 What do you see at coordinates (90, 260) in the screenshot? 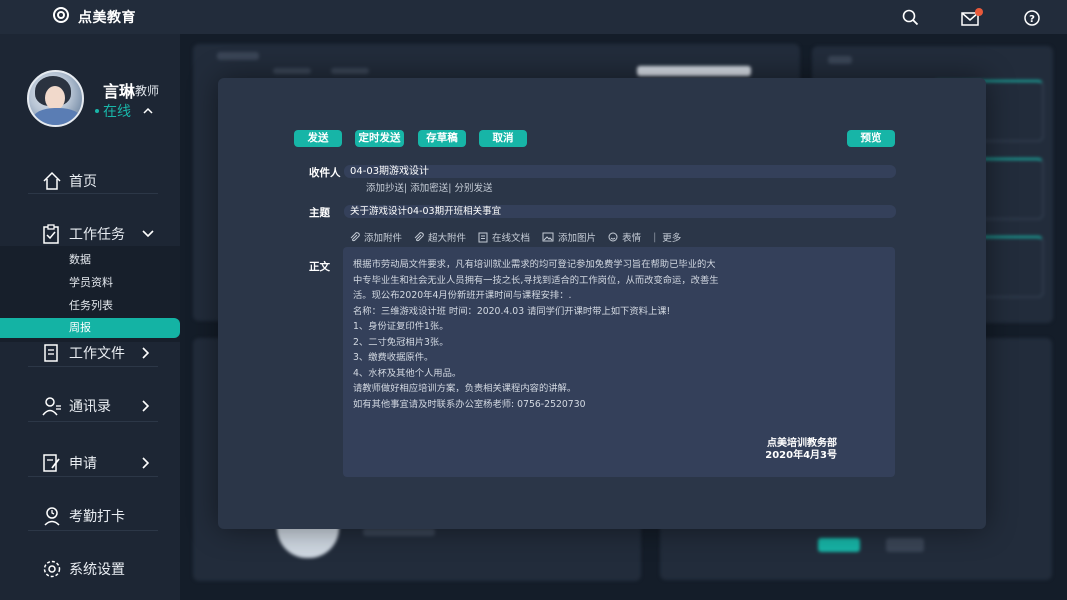
I see `submenu-item-data: 数据` at bounding box center [90, 260].